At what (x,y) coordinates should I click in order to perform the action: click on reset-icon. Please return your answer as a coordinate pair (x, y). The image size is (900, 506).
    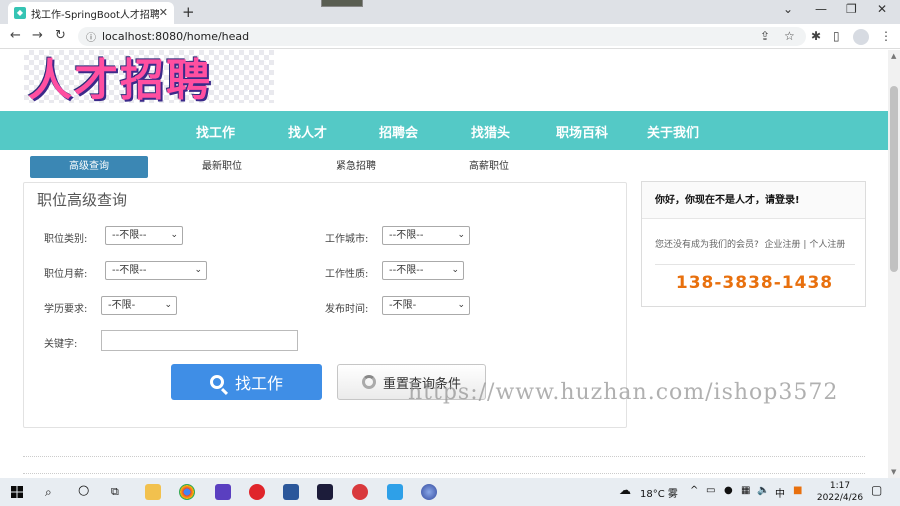
    Looking at the image, I should click on (368, 382).